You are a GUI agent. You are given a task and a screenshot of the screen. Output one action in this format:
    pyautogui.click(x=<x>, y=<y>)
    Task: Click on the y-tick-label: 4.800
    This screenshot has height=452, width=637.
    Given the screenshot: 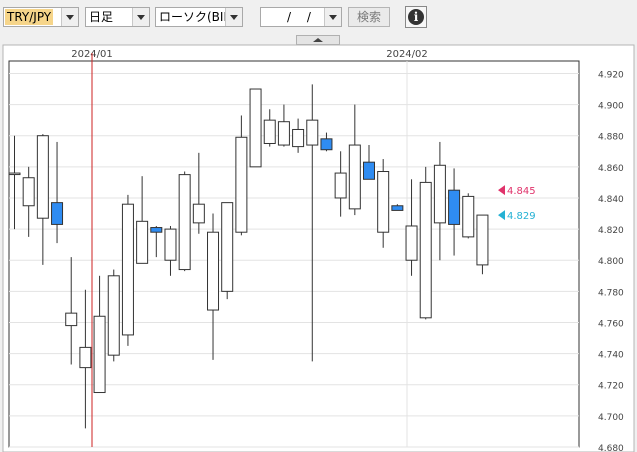 What is the action you would take?
    pyautogui.click(x=611, y=262)
    